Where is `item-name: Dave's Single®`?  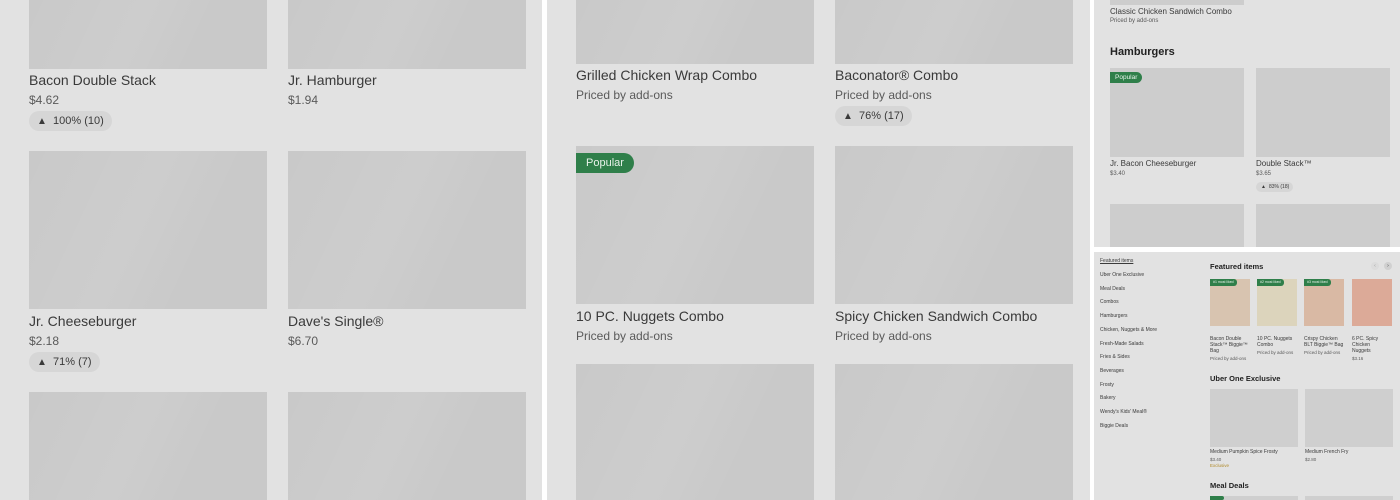
item-name: Dave's Single® is located at coordinates (335, 321).